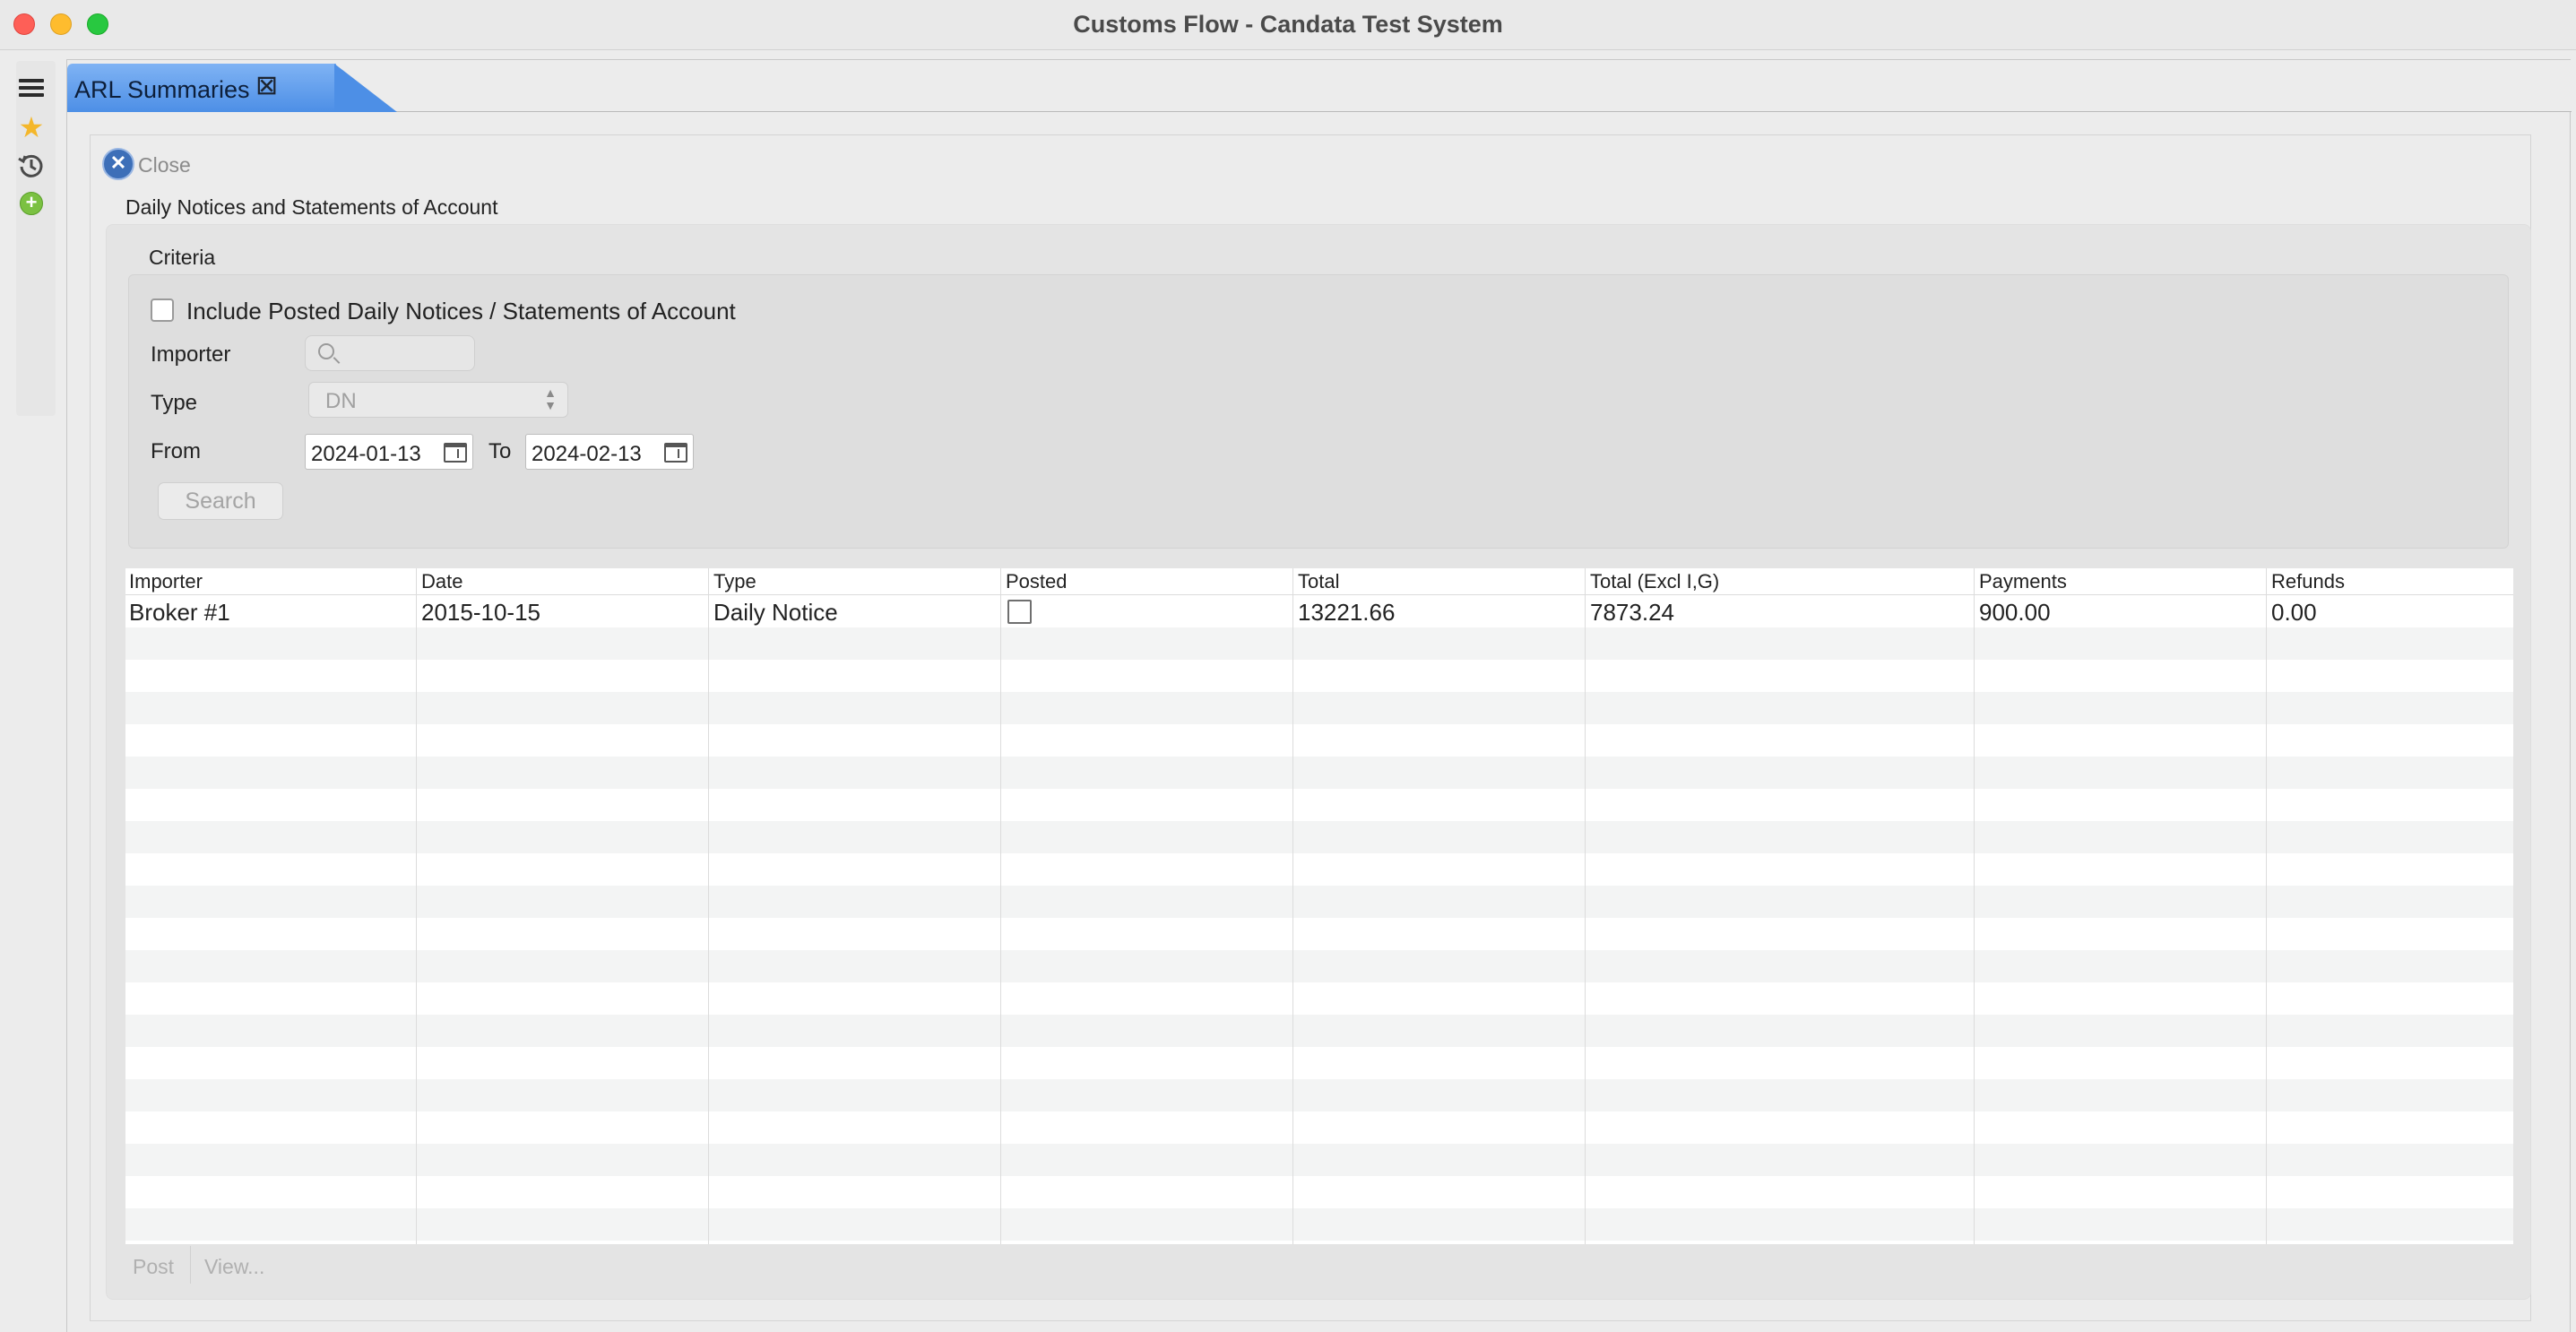 The image size is (2576, 1332). I want to click on from-label: From, so click(176, 451).